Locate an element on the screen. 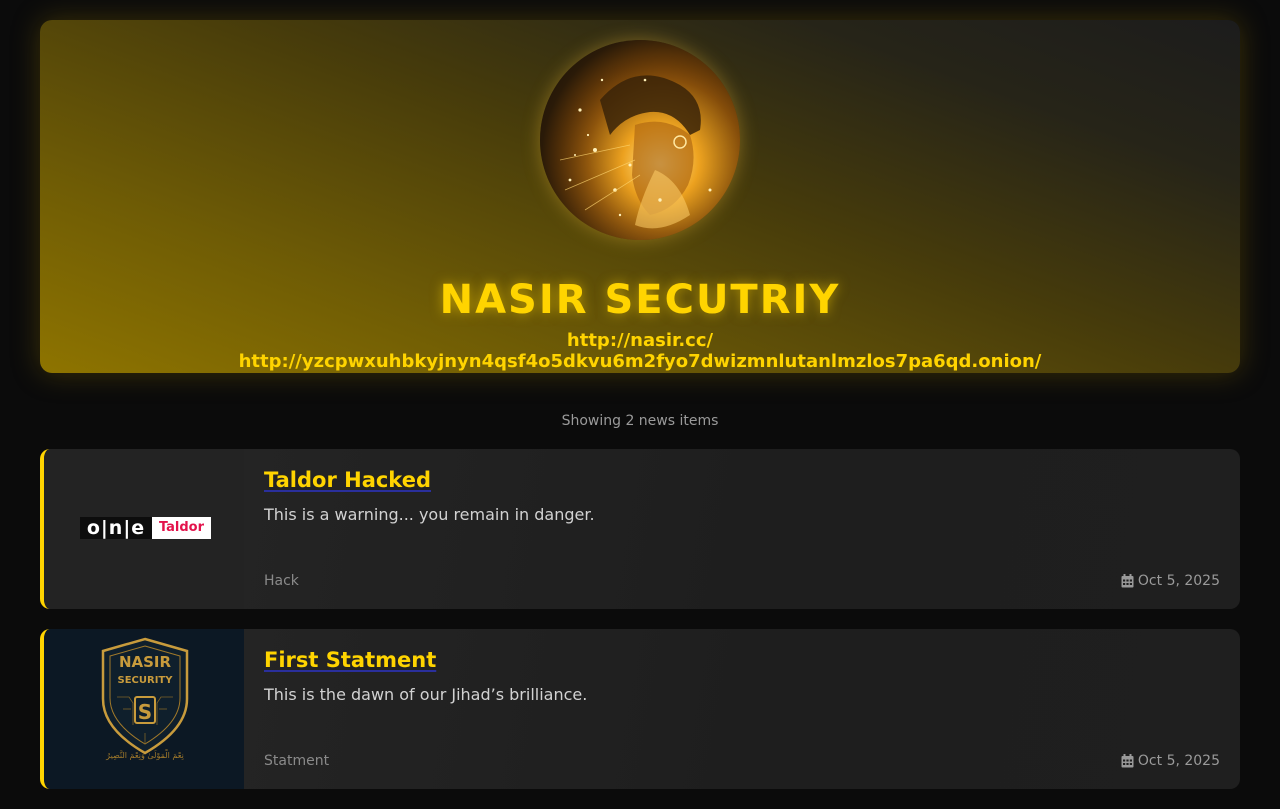  news-category: Statment is located at coordinates (297, 761).